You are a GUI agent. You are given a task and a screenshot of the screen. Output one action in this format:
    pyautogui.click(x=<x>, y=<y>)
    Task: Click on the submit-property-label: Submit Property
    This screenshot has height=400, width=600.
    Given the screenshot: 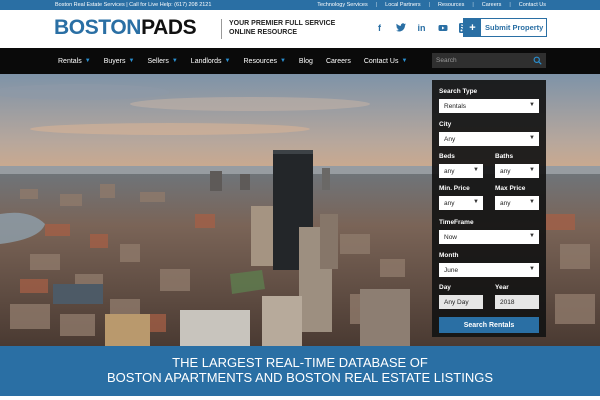 What is the action you would take?
    pyautogui.click(x=514, y=27)
    